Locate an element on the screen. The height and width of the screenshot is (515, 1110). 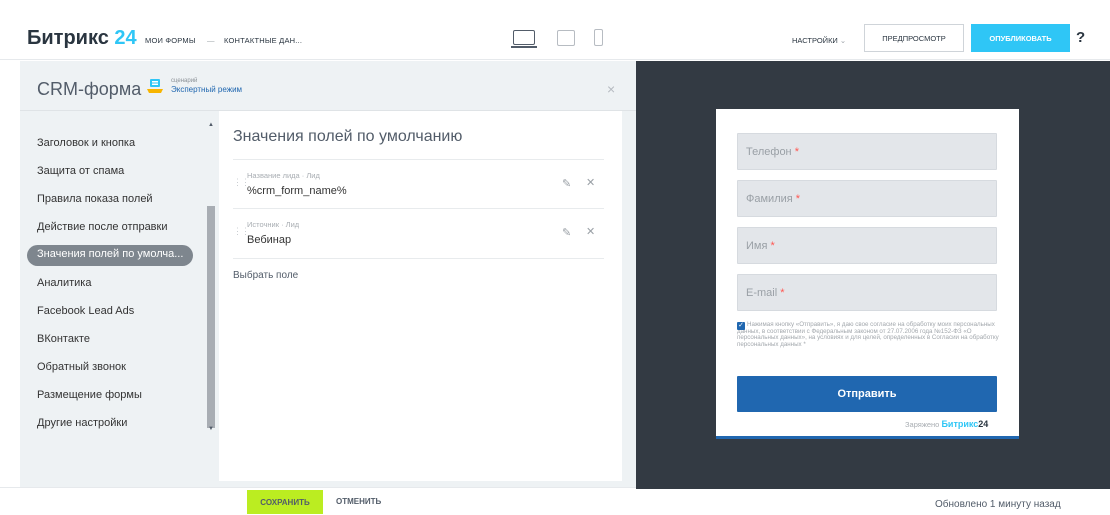
field-value: Вебинар is located at coordinates (269, 240).